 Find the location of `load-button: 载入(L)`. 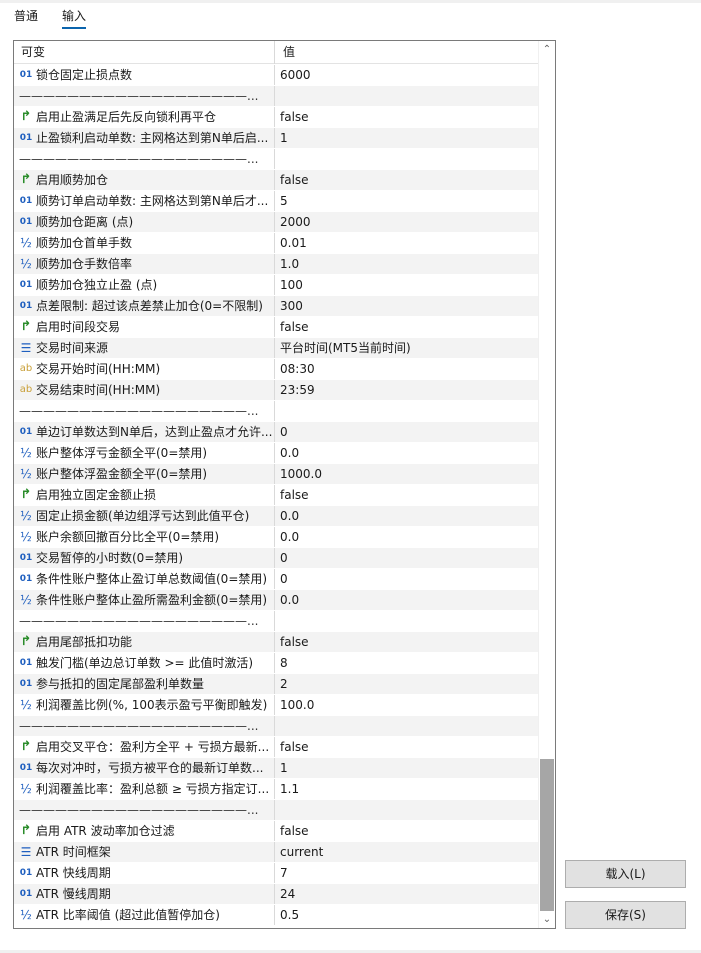

load-button: 载入(L) is located at coordinates (625, 874).